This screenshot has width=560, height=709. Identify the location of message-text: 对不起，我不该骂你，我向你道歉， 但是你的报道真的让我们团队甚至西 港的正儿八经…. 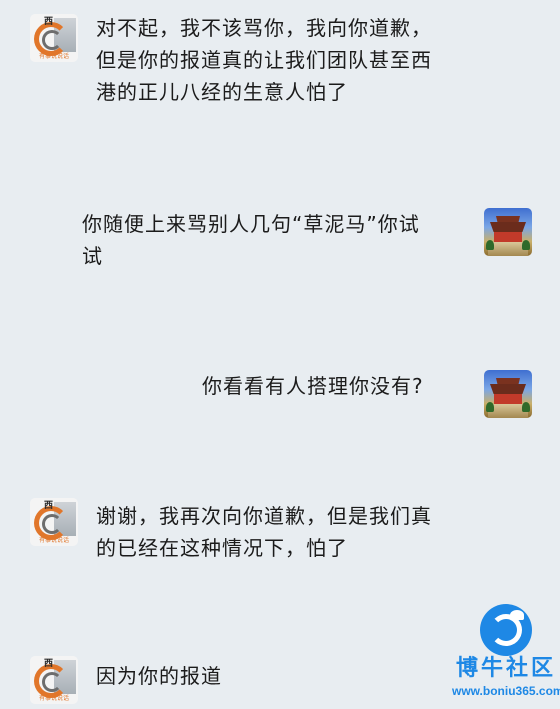
(264, 60).